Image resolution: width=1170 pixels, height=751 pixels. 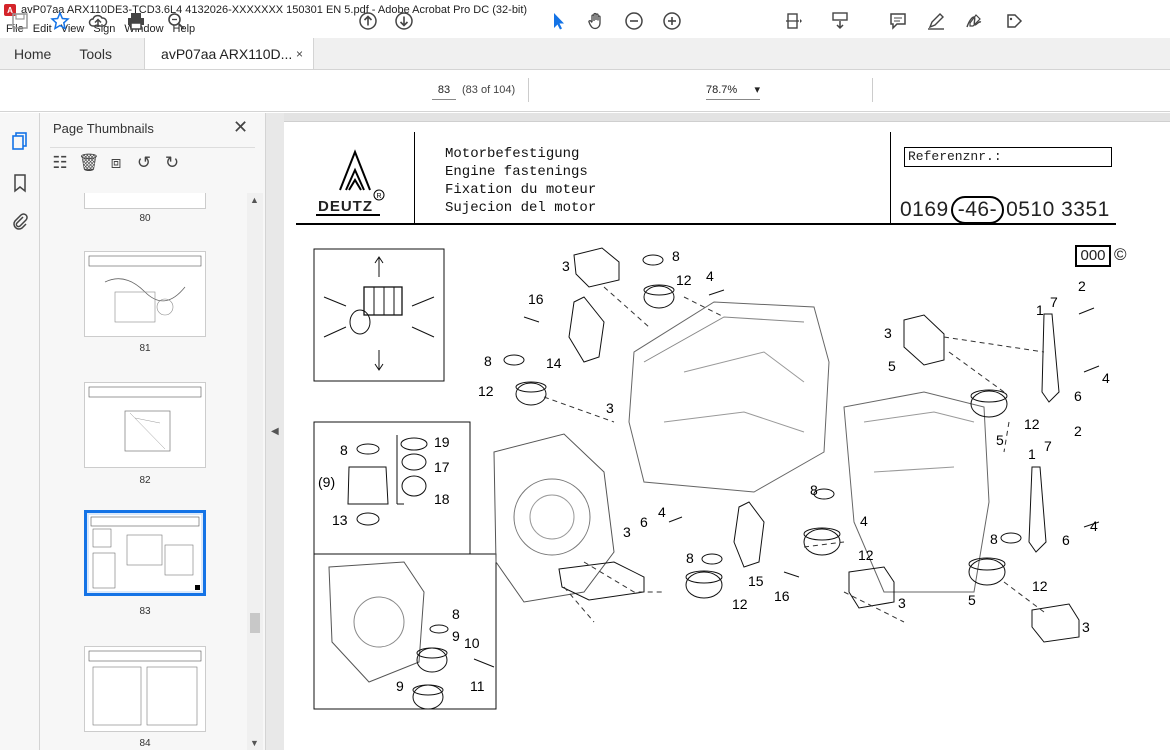 What do you see at coordinates (442, 467) in the screenshot?
I see `callout-label: 17` at bounding box center [442, 467].